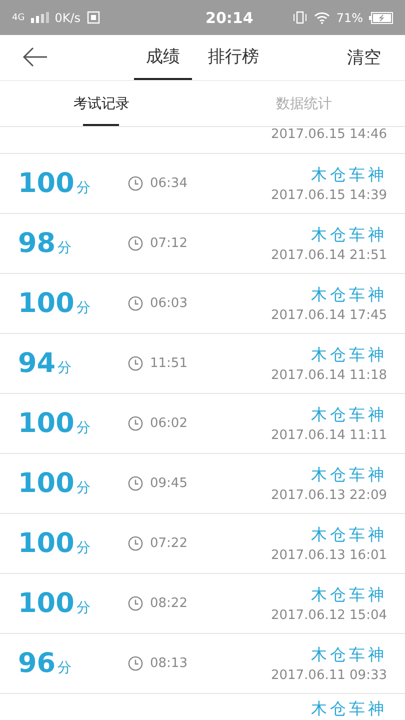  What do you see at coordinates (233, 57) in the screenshot?
I see `tab: 排行榜` at bounding box center [233, 57].